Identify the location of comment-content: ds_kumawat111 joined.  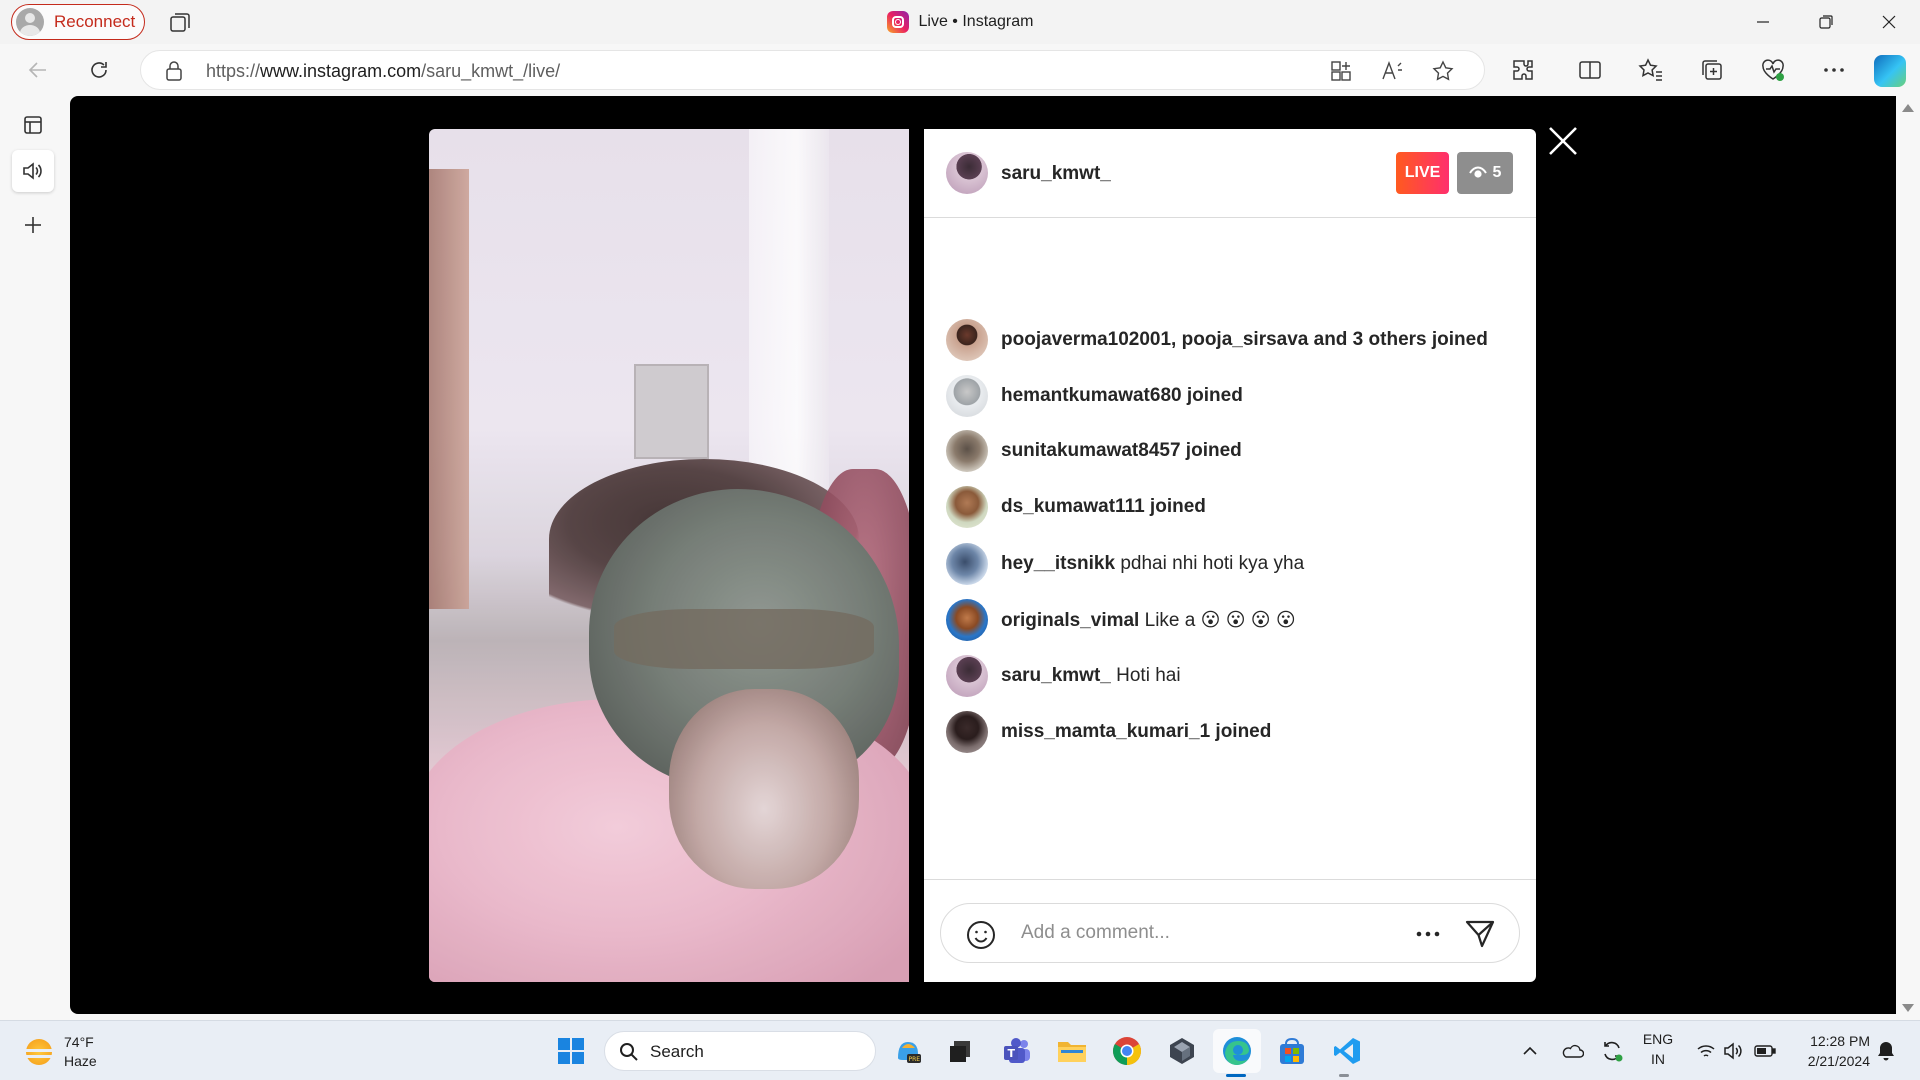
(1103, 507).